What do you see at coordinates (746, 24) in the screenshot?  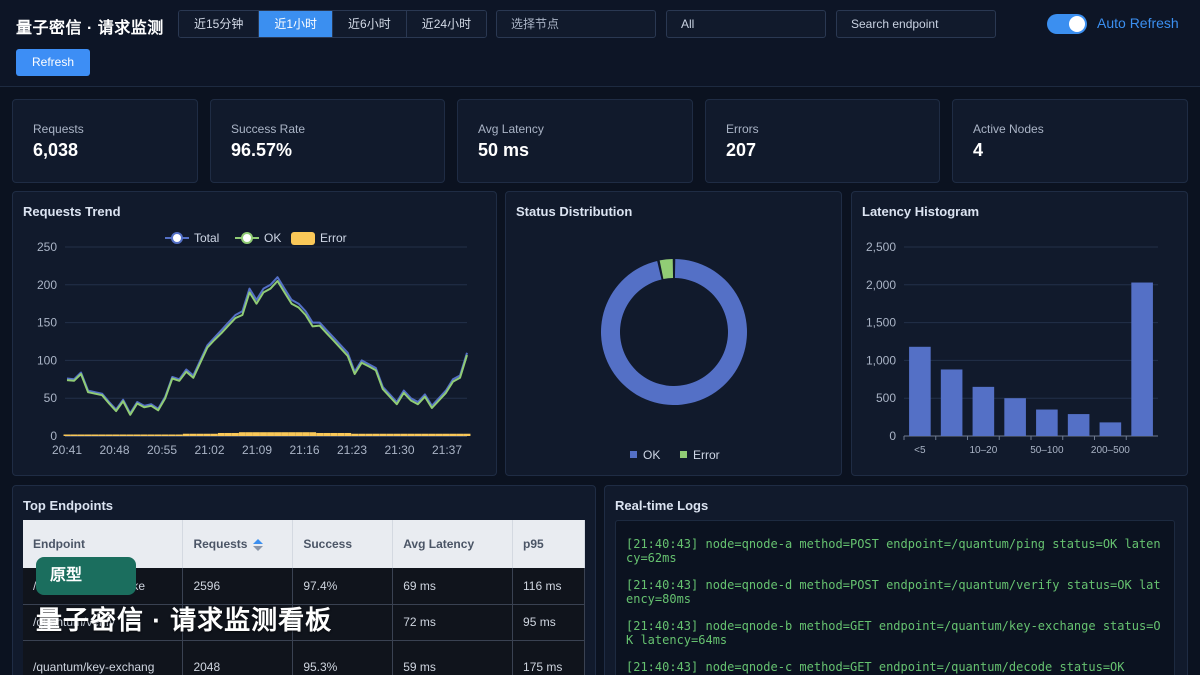 I see `status-select: All` at bounding box center [746, 24].